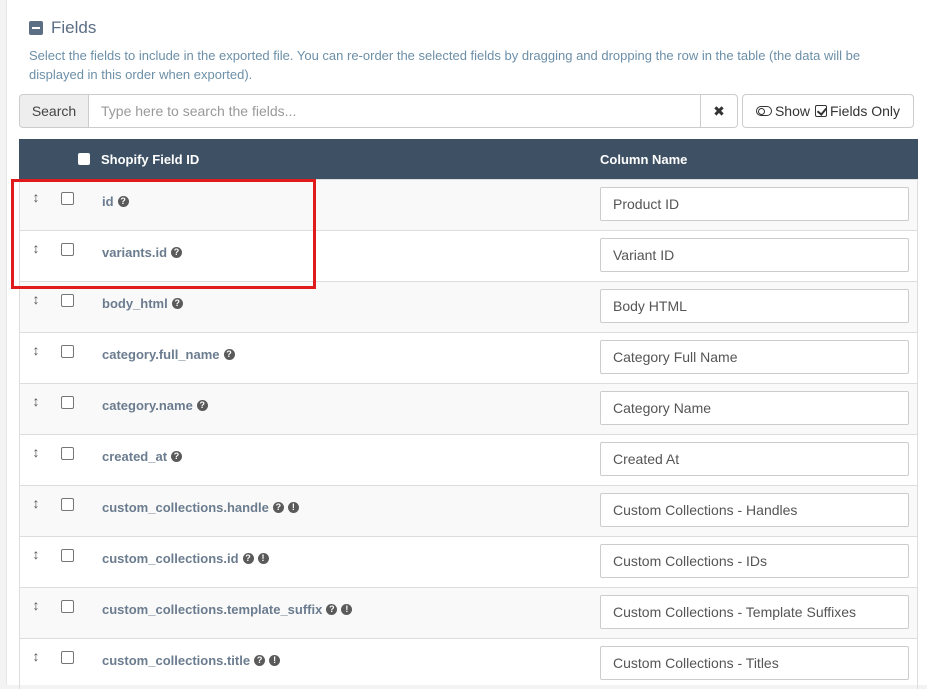  Describe the element at coordinates (74, 27) in the screenshot. I see `section-title: Fields` at that location.